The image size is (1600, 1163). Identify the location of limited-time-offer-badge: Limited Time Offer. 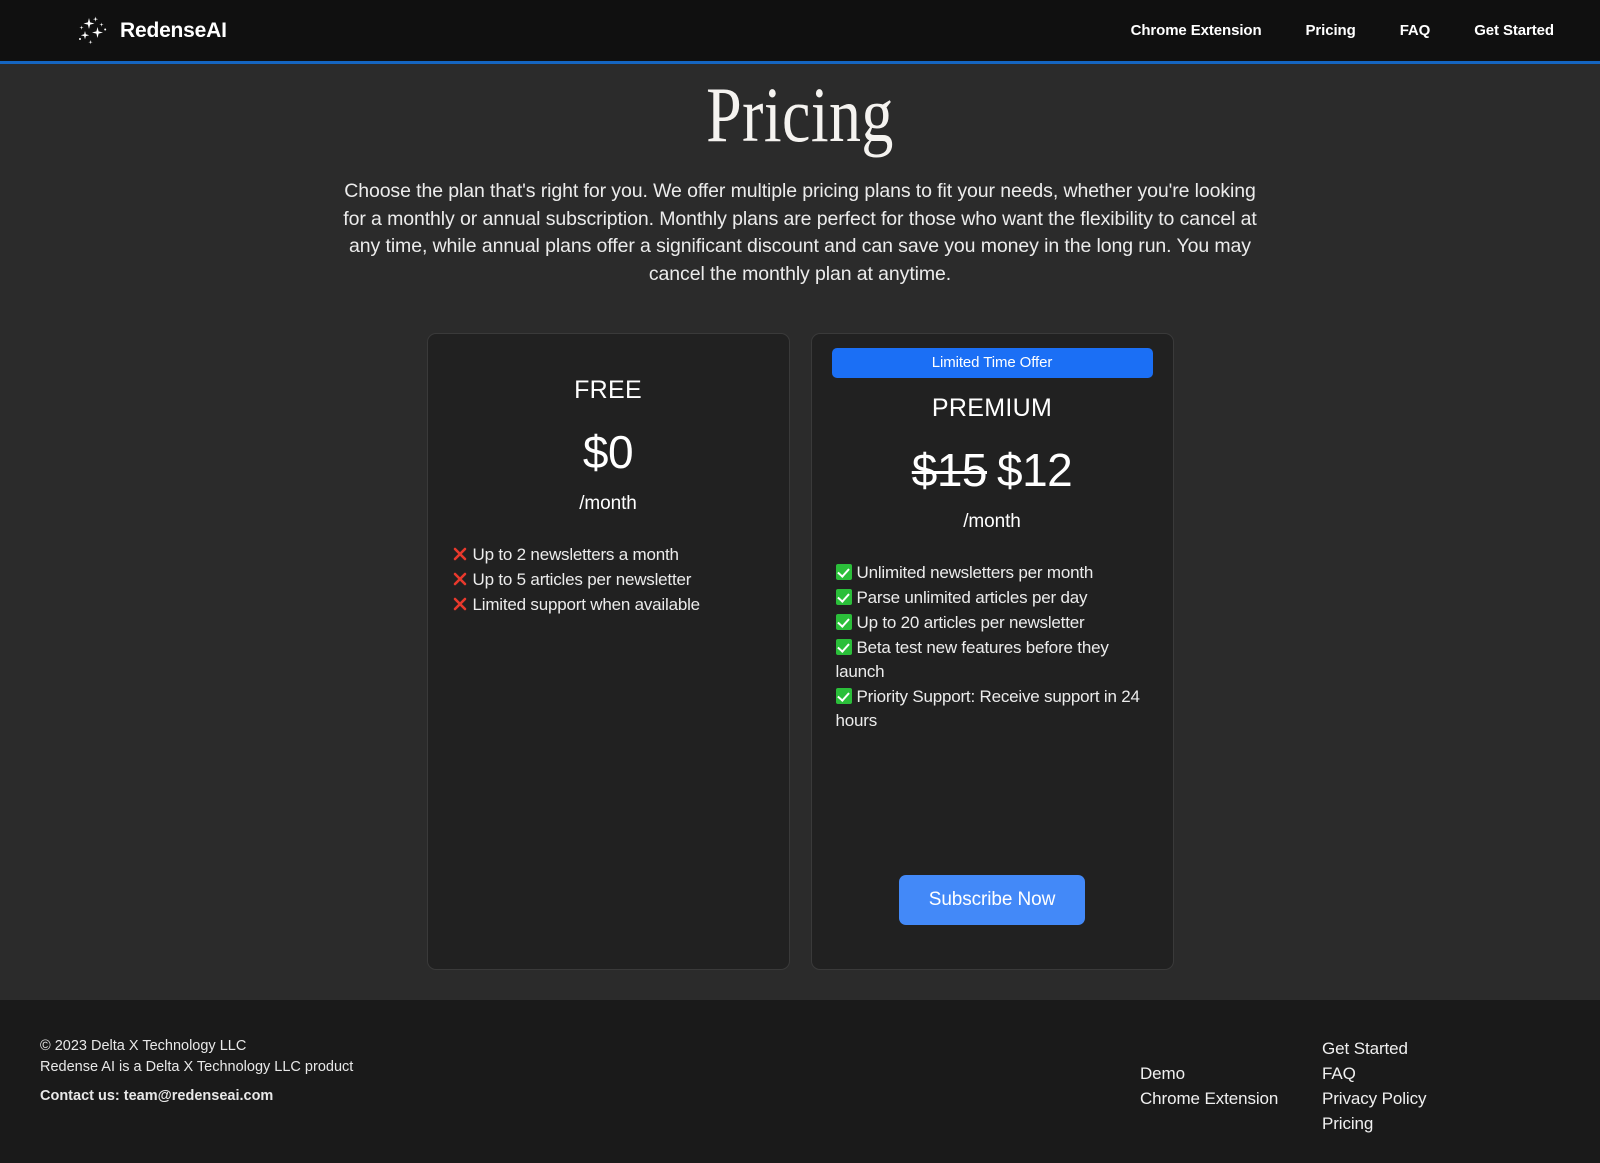
(992, 362).